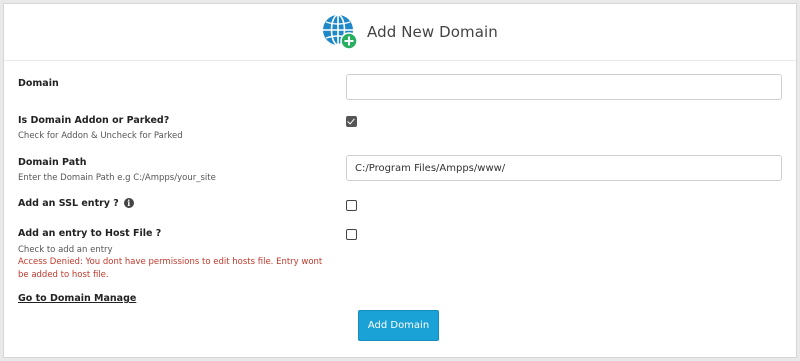  I want to click on ssl-label: Add an SSL entry ?, so click(68, 203).